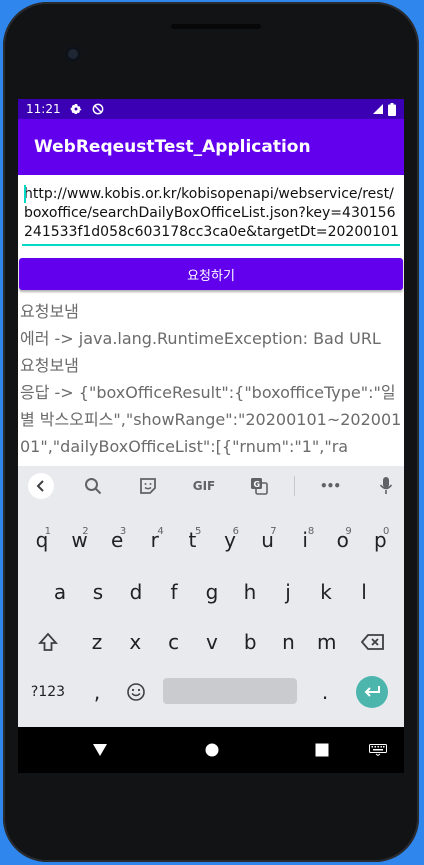  I want to click on key-label: s, so click(98, 592).